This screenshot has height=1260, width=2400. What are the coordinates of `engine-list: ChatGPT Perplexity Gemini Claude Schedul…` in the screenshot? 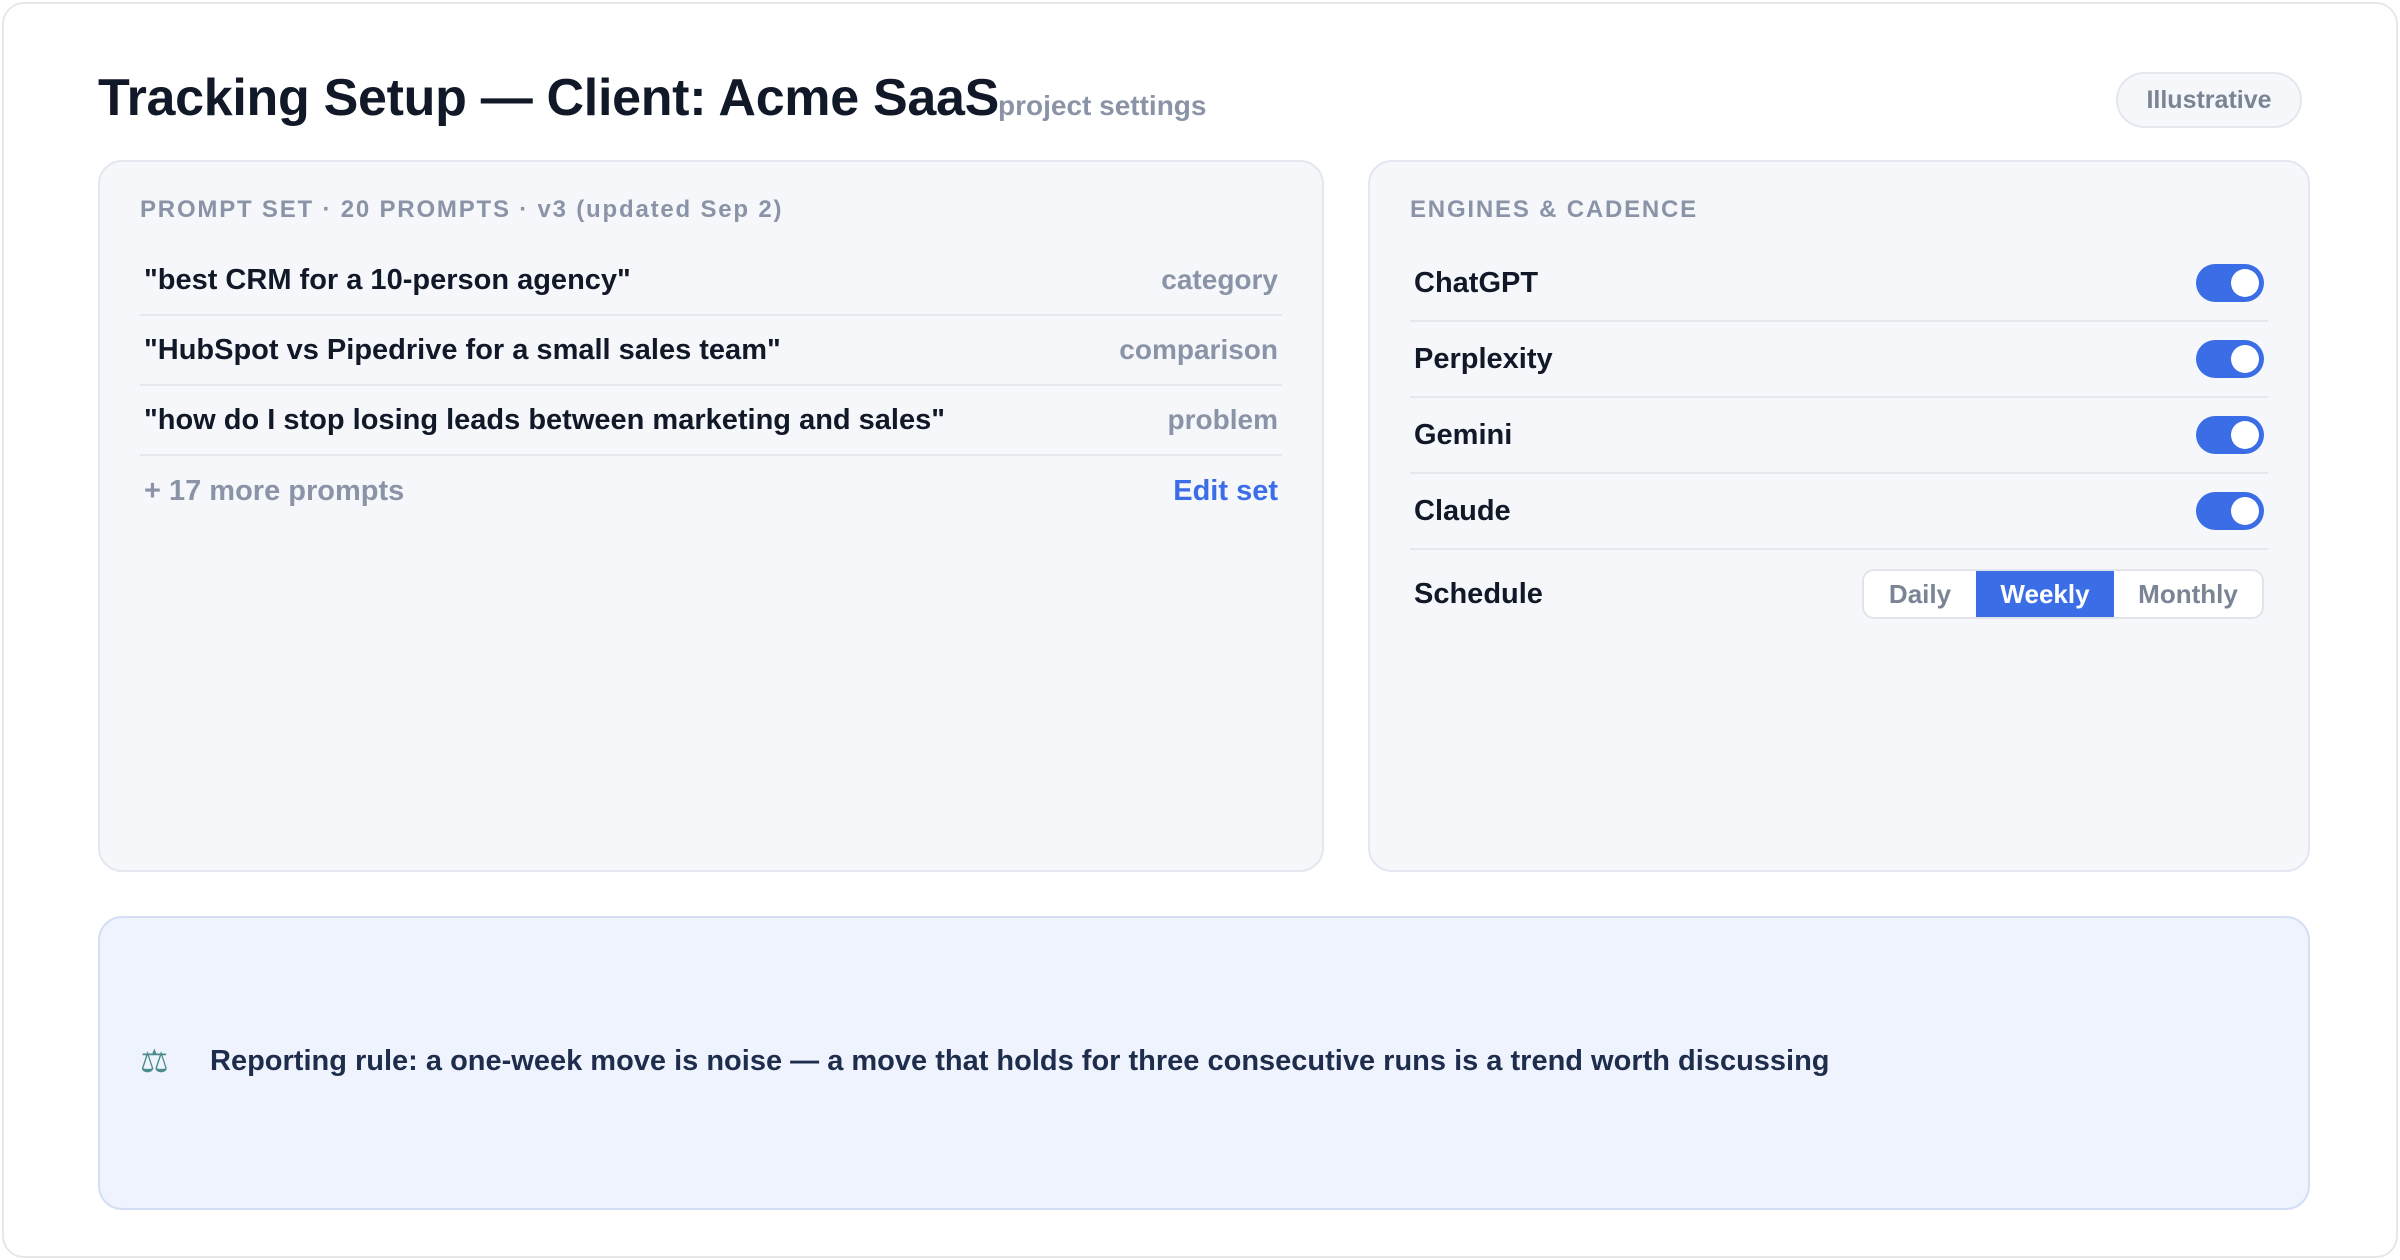 It's located at (1839, 442).